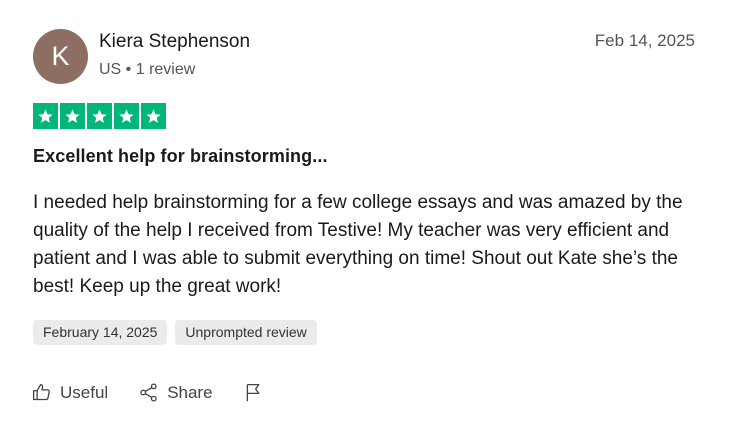  I want to click on share-button: Share, so click(175, 392).